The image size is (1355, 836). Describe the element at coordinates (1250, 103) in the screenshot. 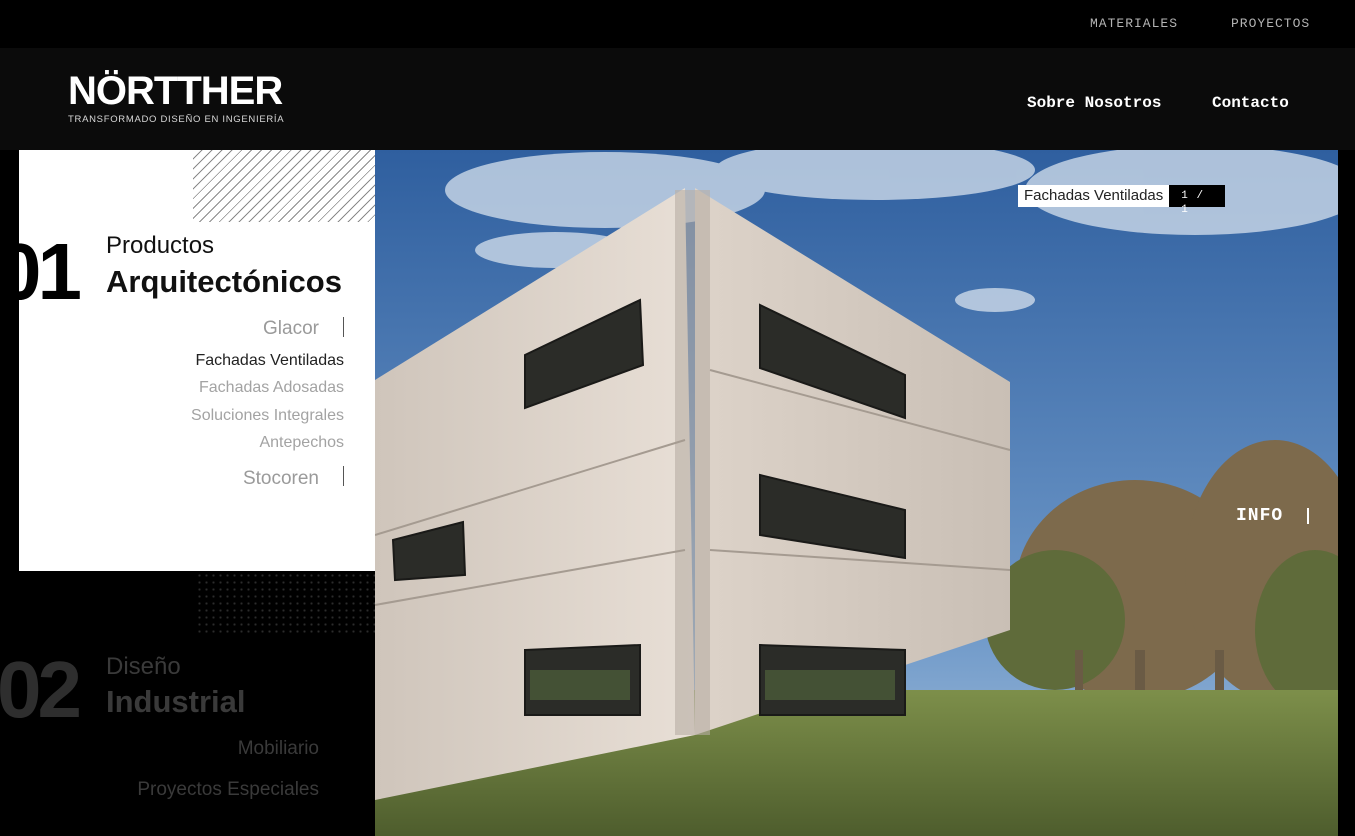

I see `nav-link-contacto: Contacto` at that location.